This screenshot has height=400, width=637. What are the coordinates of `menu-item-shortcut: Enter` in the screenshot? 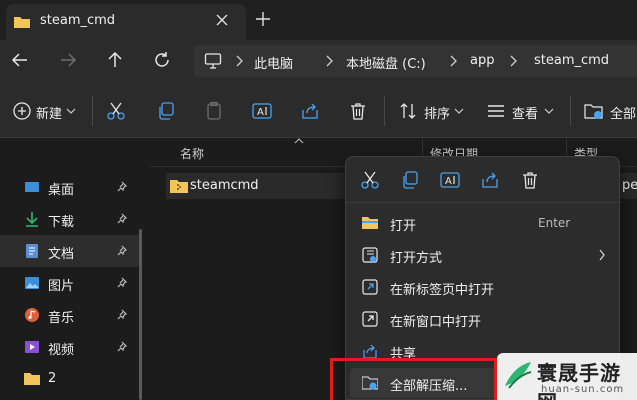 It's located at (554, 223).